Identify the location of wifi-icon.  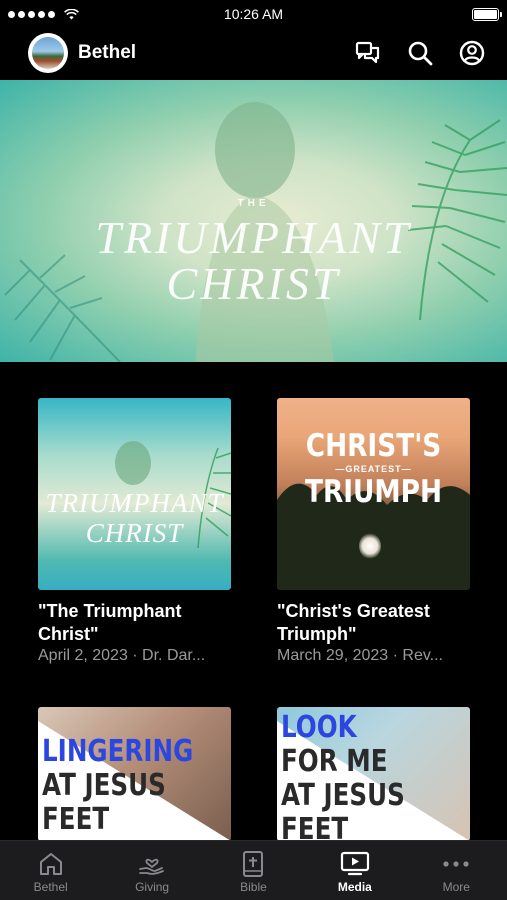
(71, 13).